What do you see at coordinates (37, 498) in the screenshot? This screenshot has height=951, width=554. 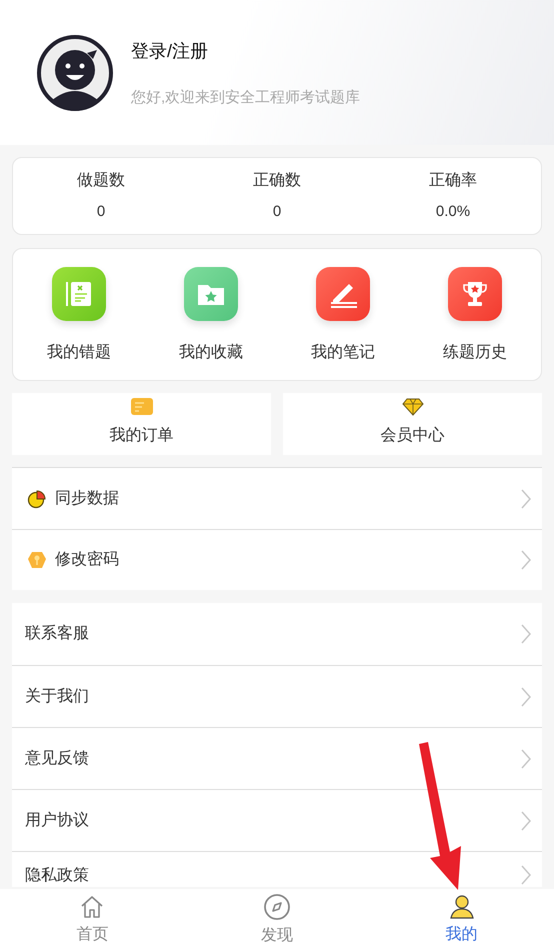 I see `pie-chart-icon` at bounding box center [37, 498].